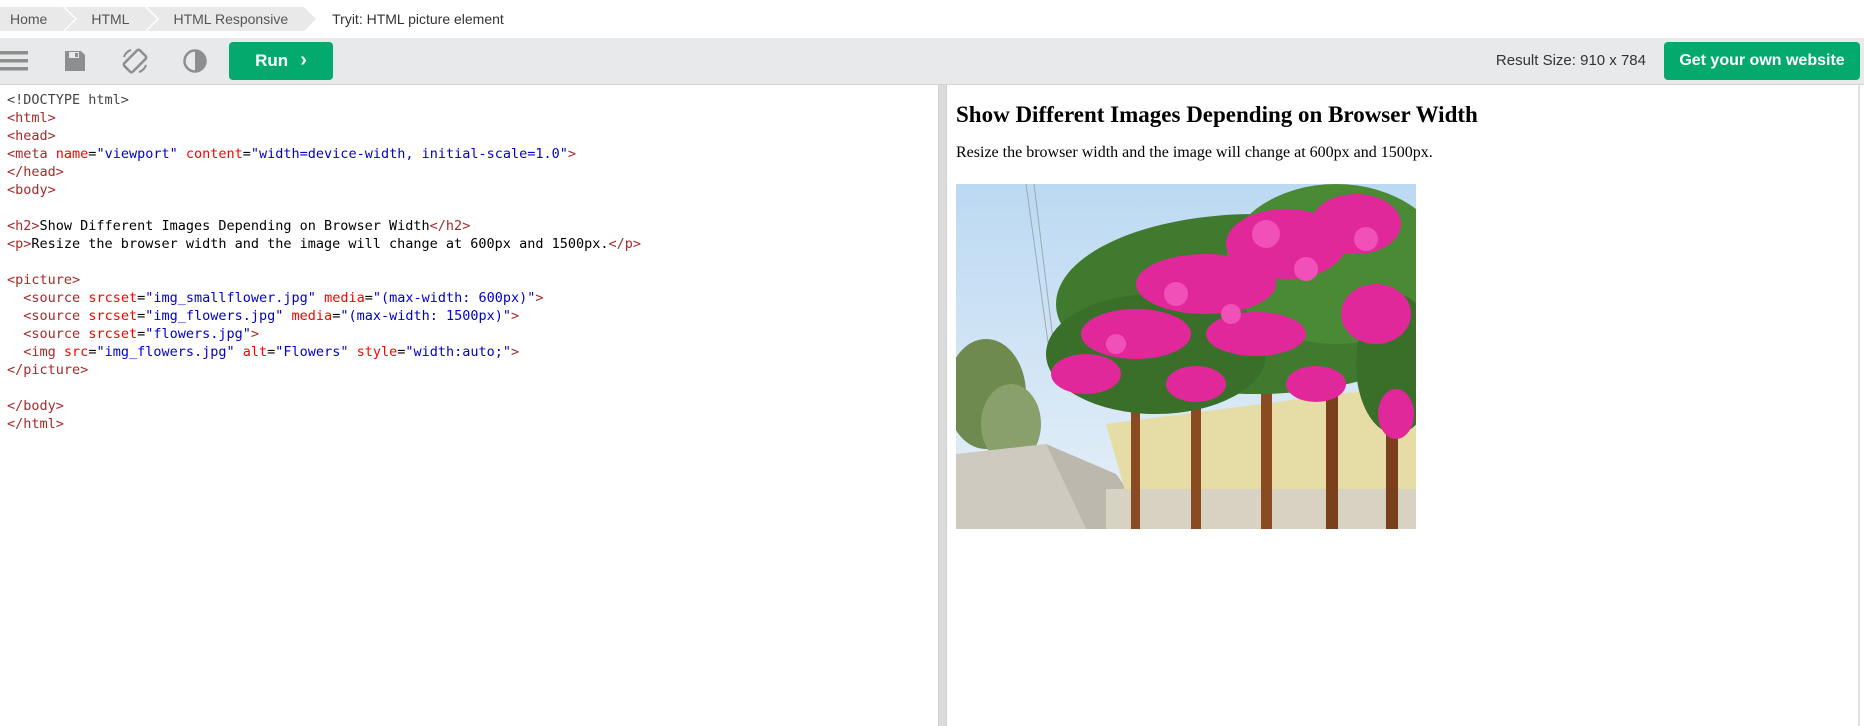  I want to click on contrast-icon, so click(195, 61).